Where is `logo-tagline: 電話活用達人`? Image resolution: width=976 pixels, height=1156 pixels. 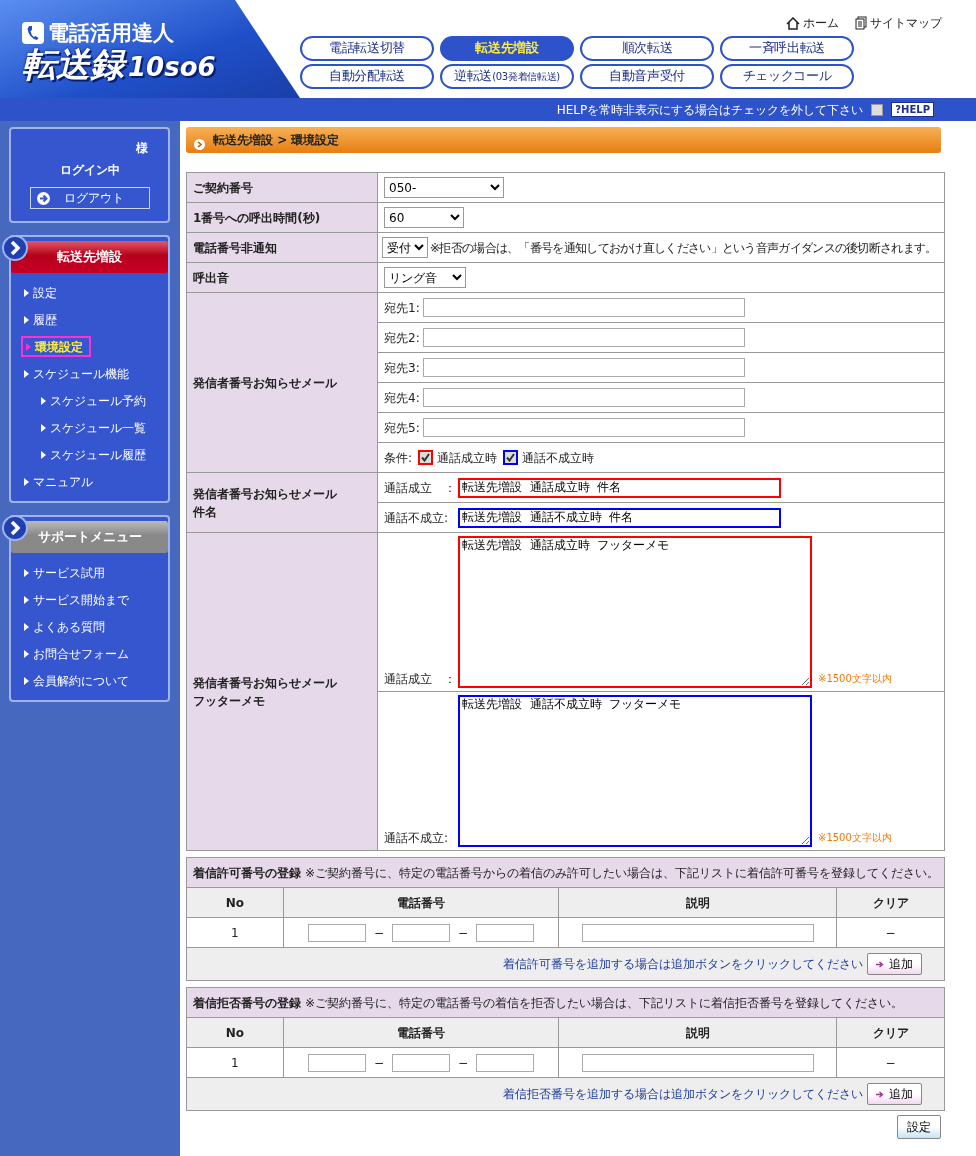
logo-tagline: 電話活用達人 is located at coordinates (111, 33).